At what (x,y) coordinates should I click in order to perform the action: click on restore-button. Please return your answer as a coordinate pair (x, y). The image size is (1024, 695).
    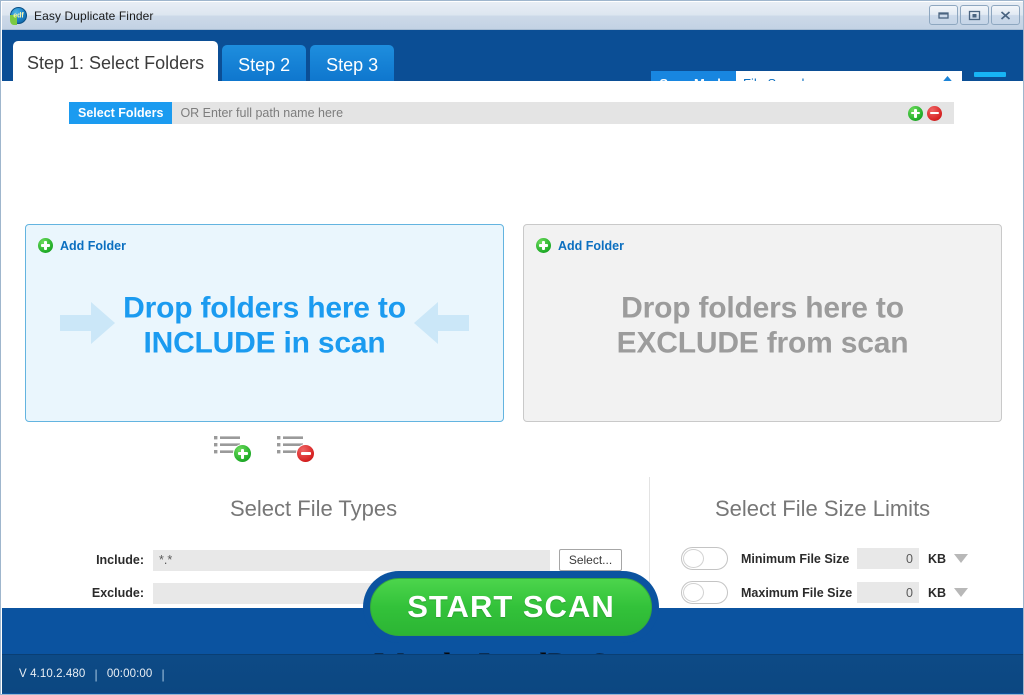
    Looking at the image, I should click on (974, 15).